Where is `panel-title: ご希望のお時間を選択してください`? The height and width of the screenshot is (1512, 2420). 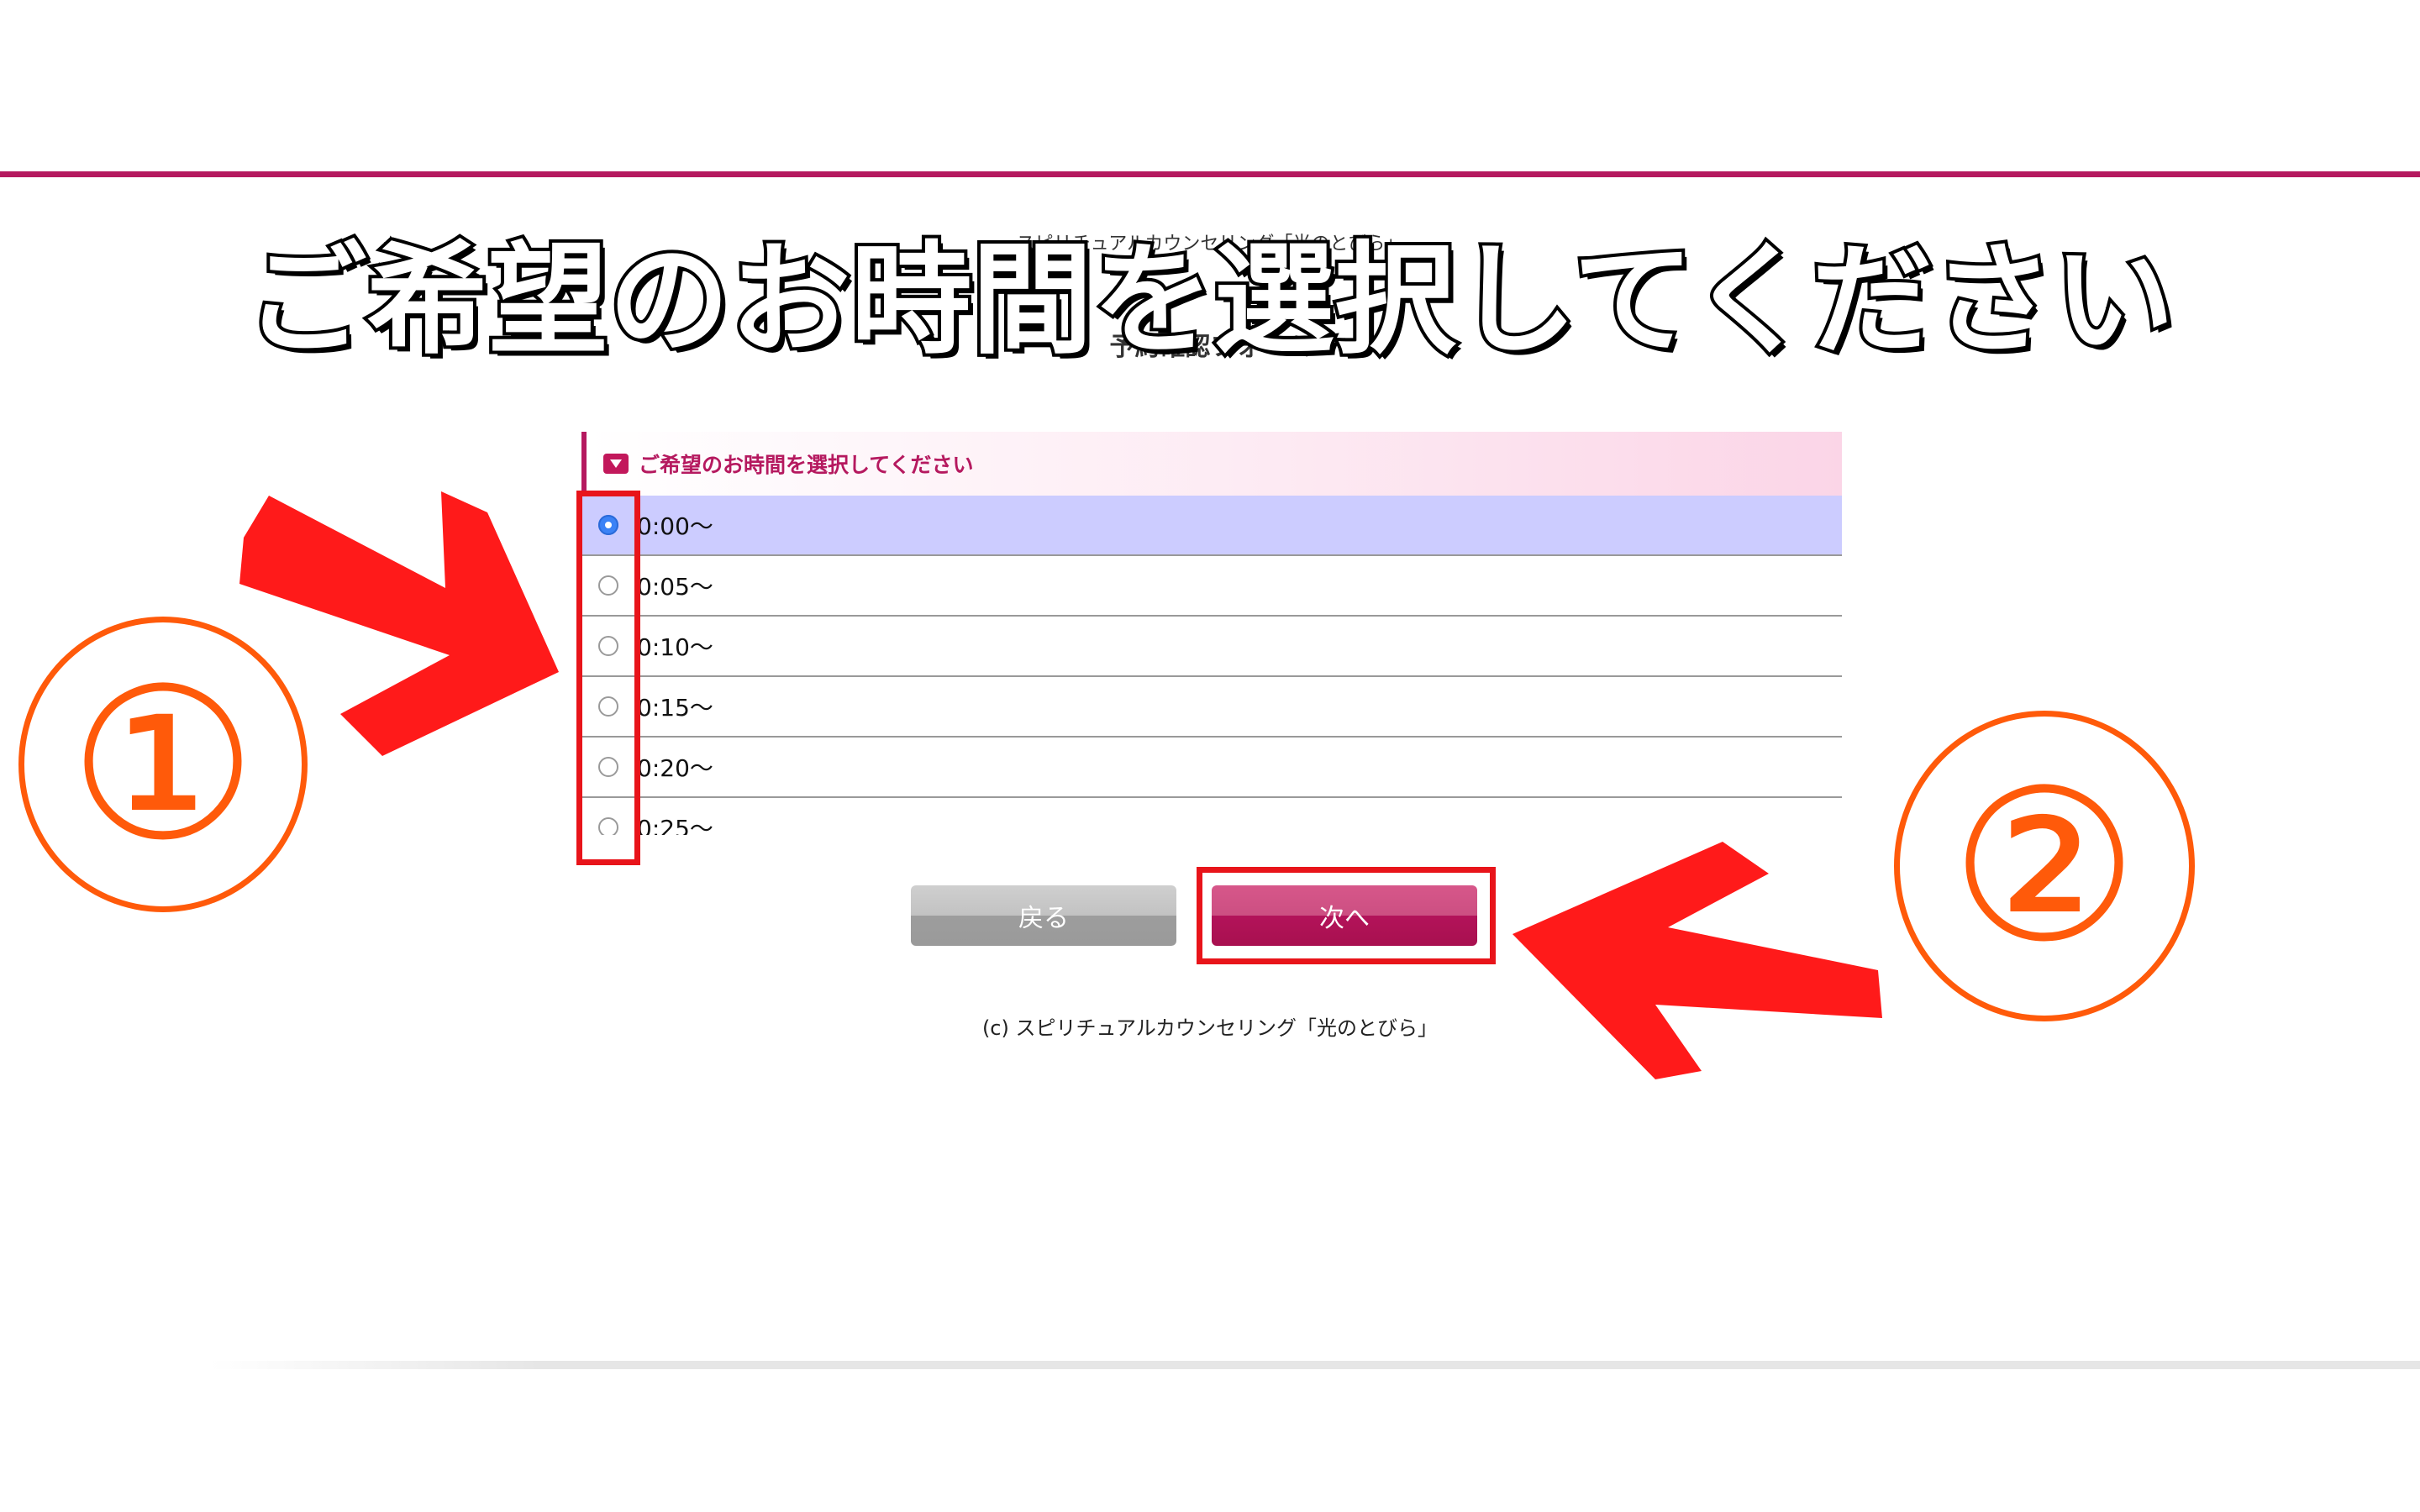 panel-title: ご希望のお時間を選択してください is located at coordinates (807, 465).